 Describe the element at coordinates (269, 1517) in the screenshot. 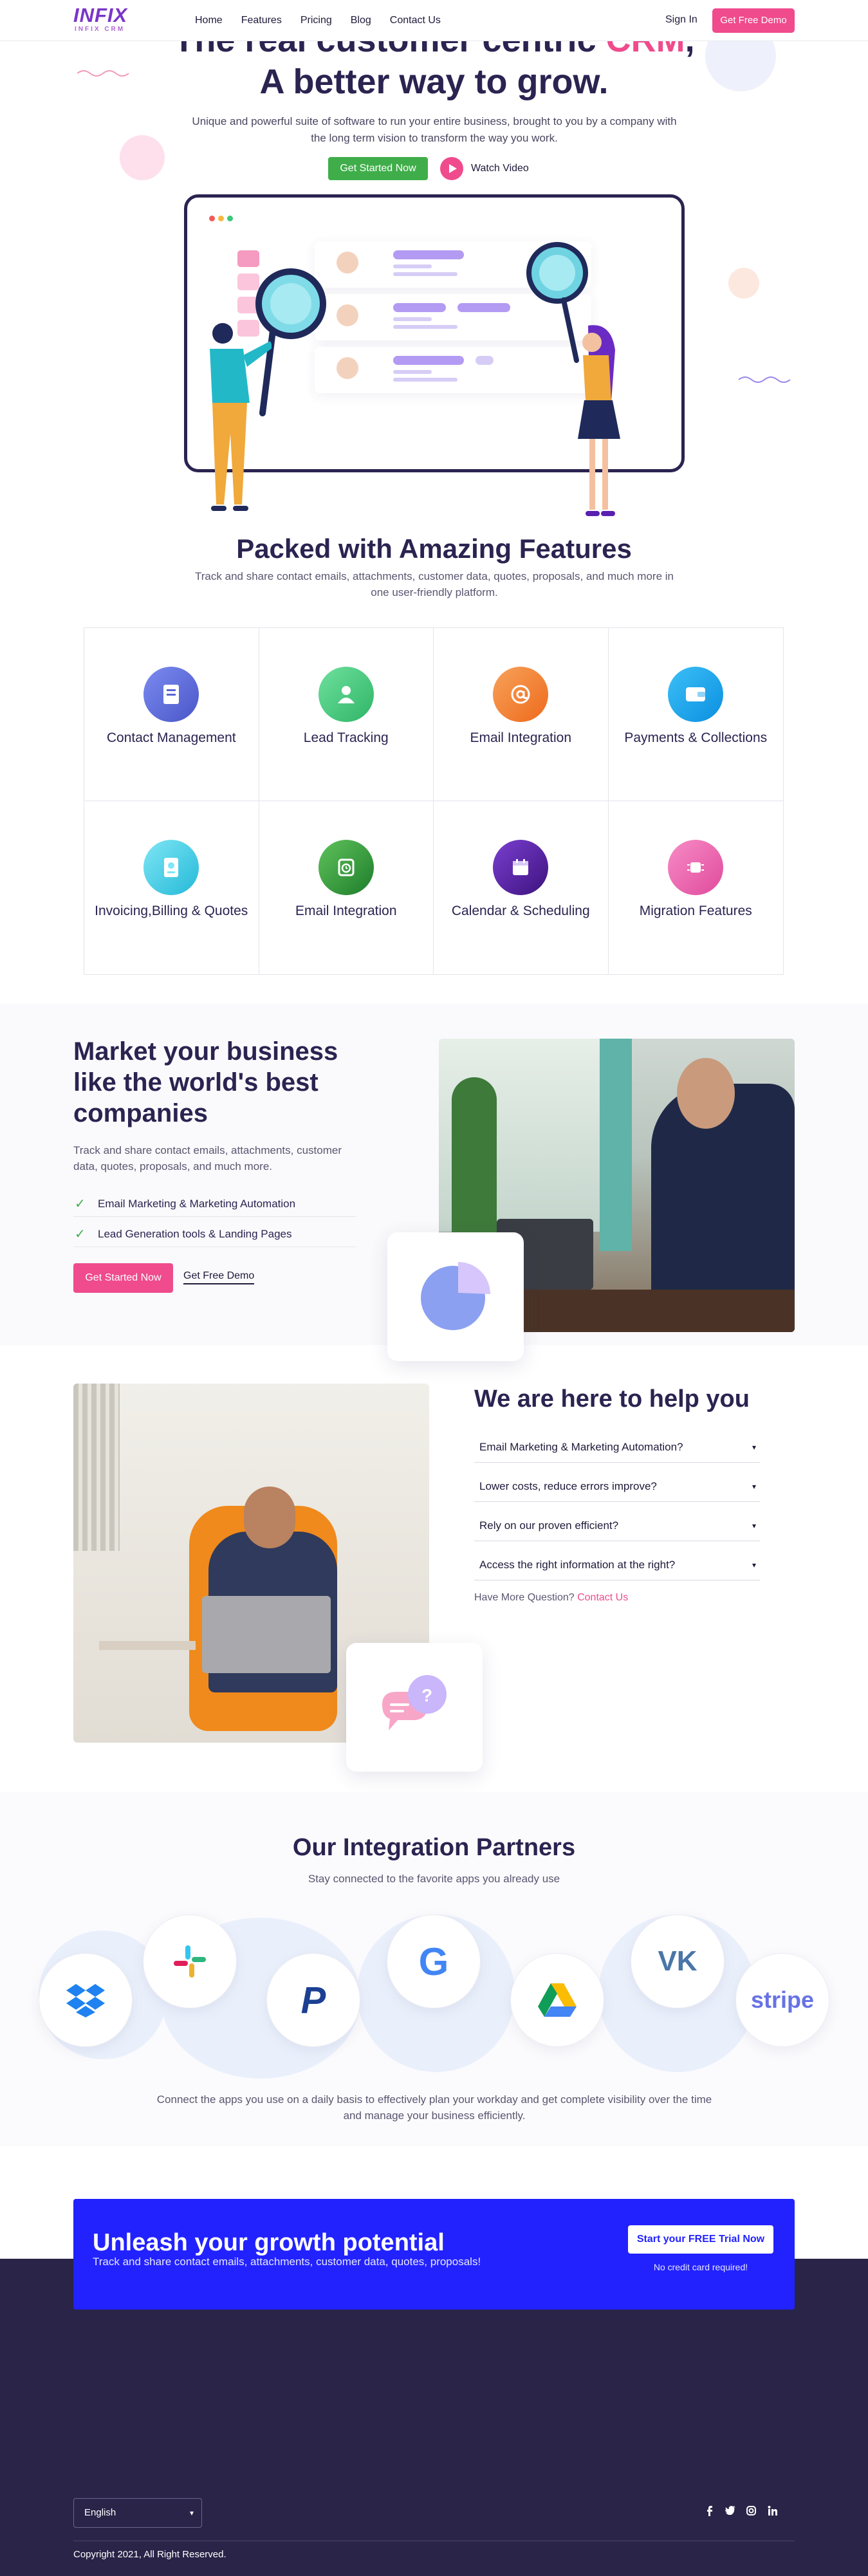

I see `person-face` at that location.